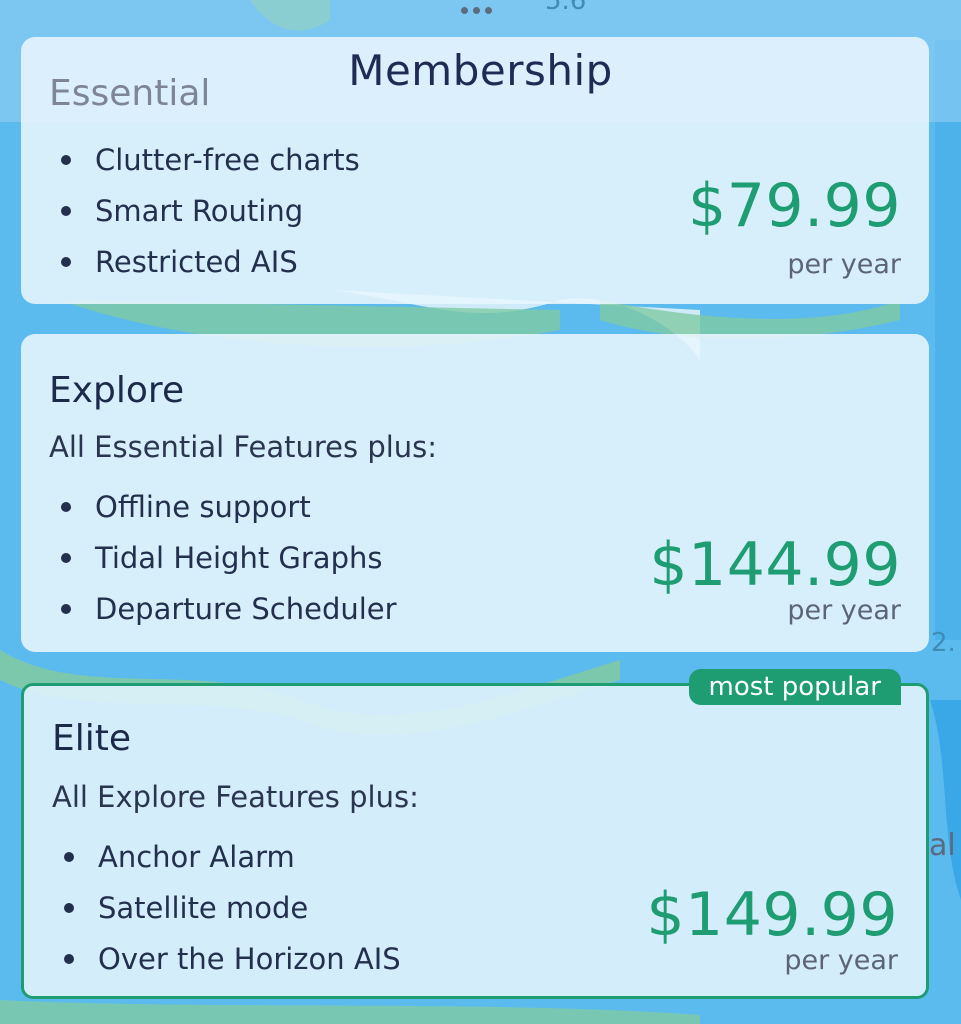 This screenshot has width=961, height=1024. I want to click on map-depth-label: 2., so click(943, 643).